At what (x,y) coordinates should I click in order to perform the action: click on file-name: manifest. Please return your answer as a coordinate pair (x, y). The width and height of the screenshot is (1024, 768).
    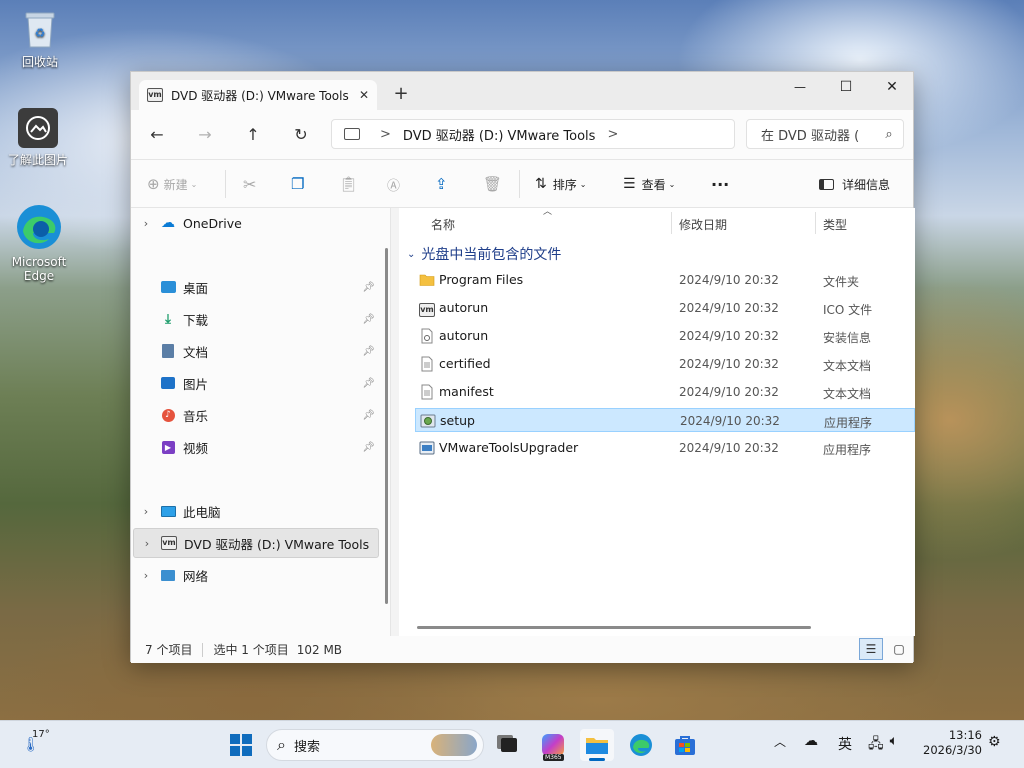
    Looking at the image, I should click on (466, 391).